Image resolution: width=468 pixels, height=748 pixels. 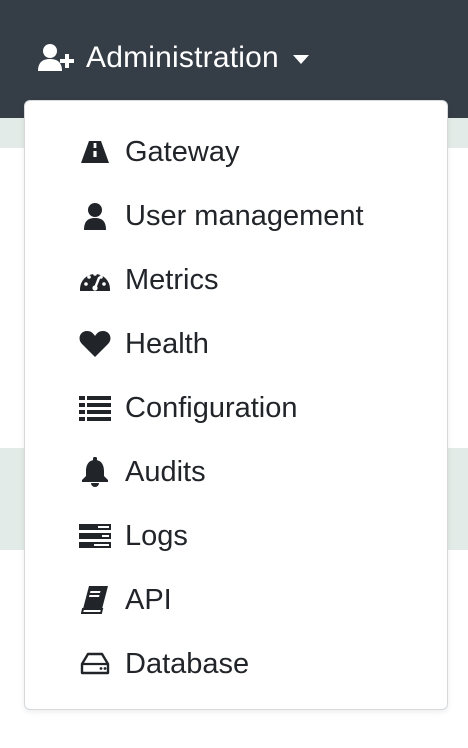 What do you see at coordinates (95, 280) in the screenshot?
I see `tachometer-icon` at bounding box center [95, 280].